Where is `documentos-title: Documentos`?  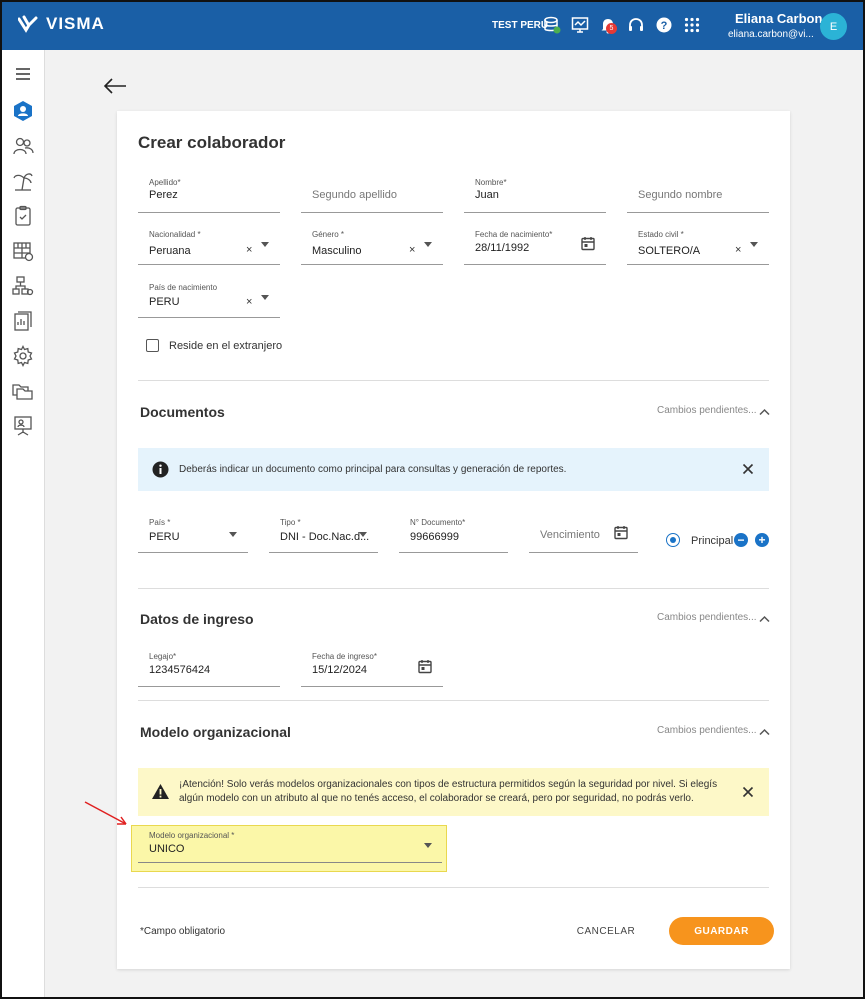
documentos-title: Documentos is located at coordinates (182, 412).